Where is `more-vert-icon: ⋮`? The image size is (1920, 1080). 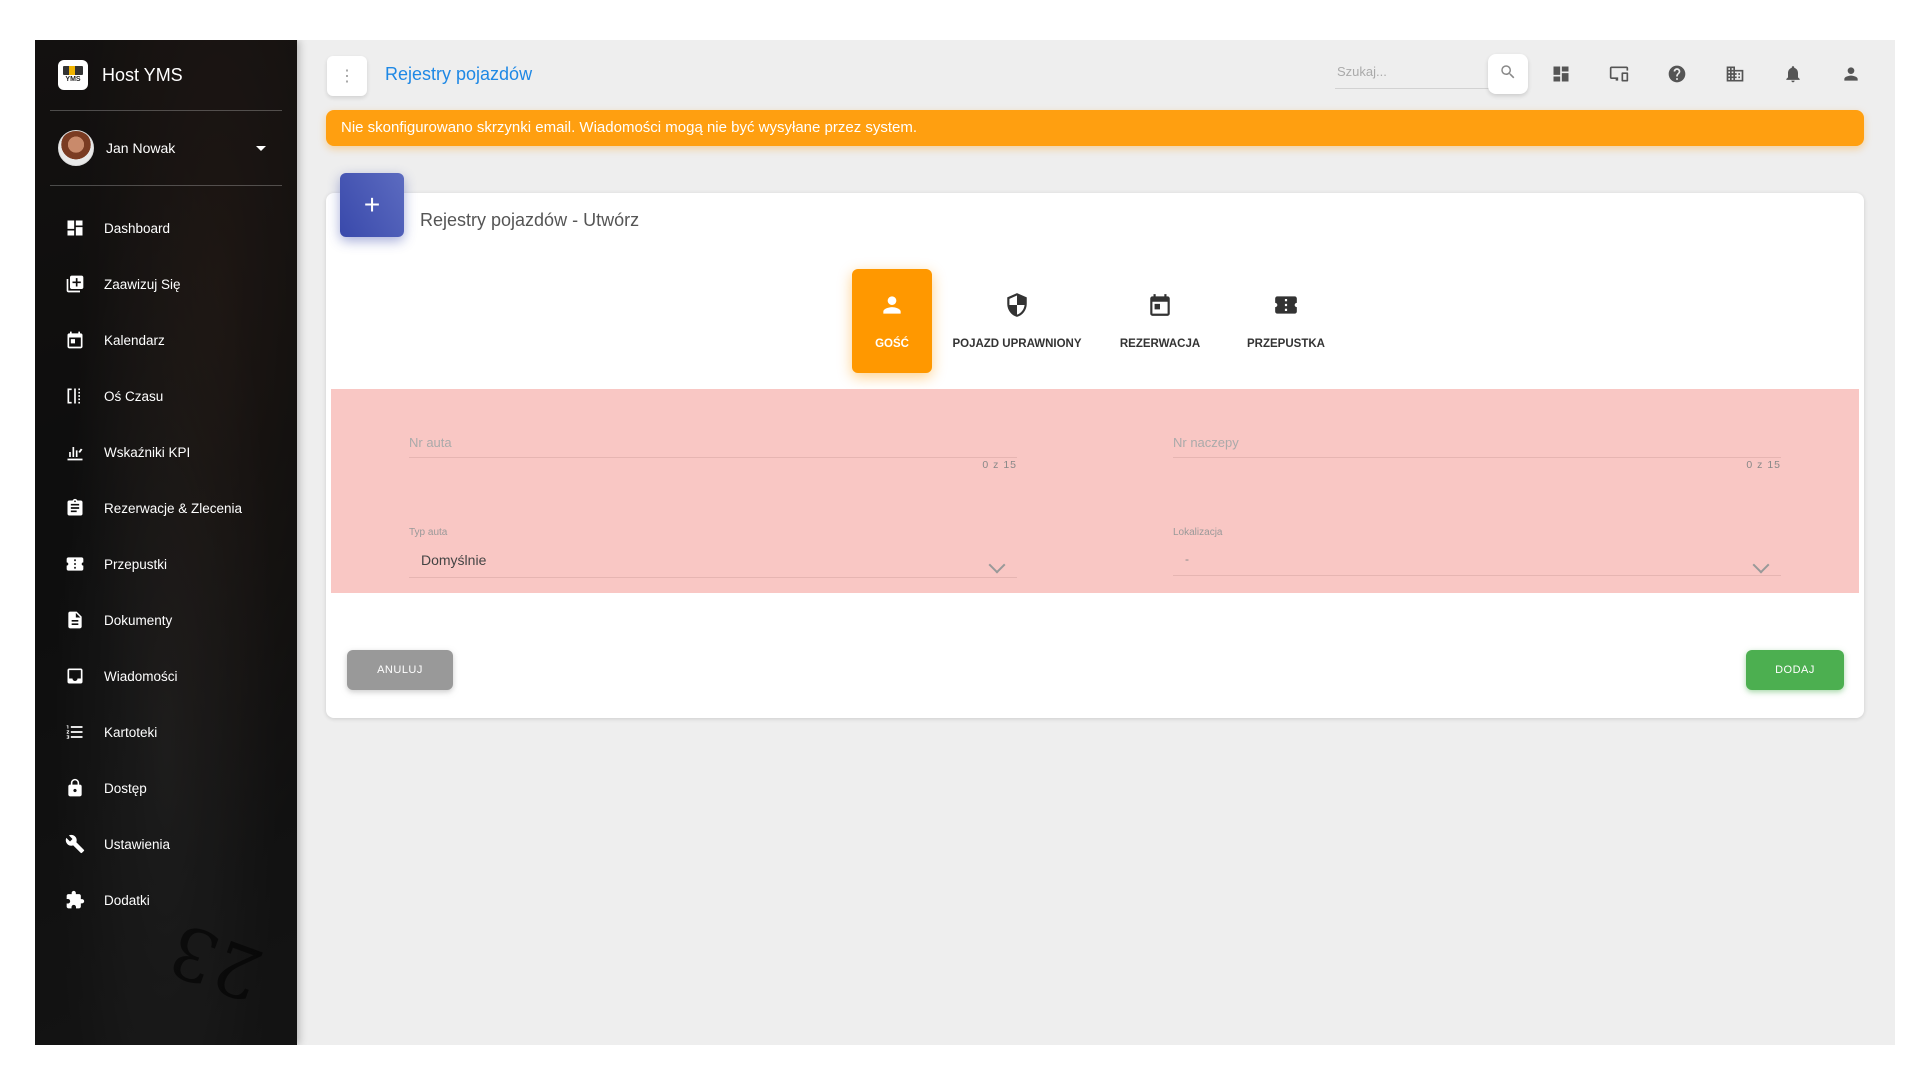 more-vert-icon: ⋮ is located at coordinates (347, 76).